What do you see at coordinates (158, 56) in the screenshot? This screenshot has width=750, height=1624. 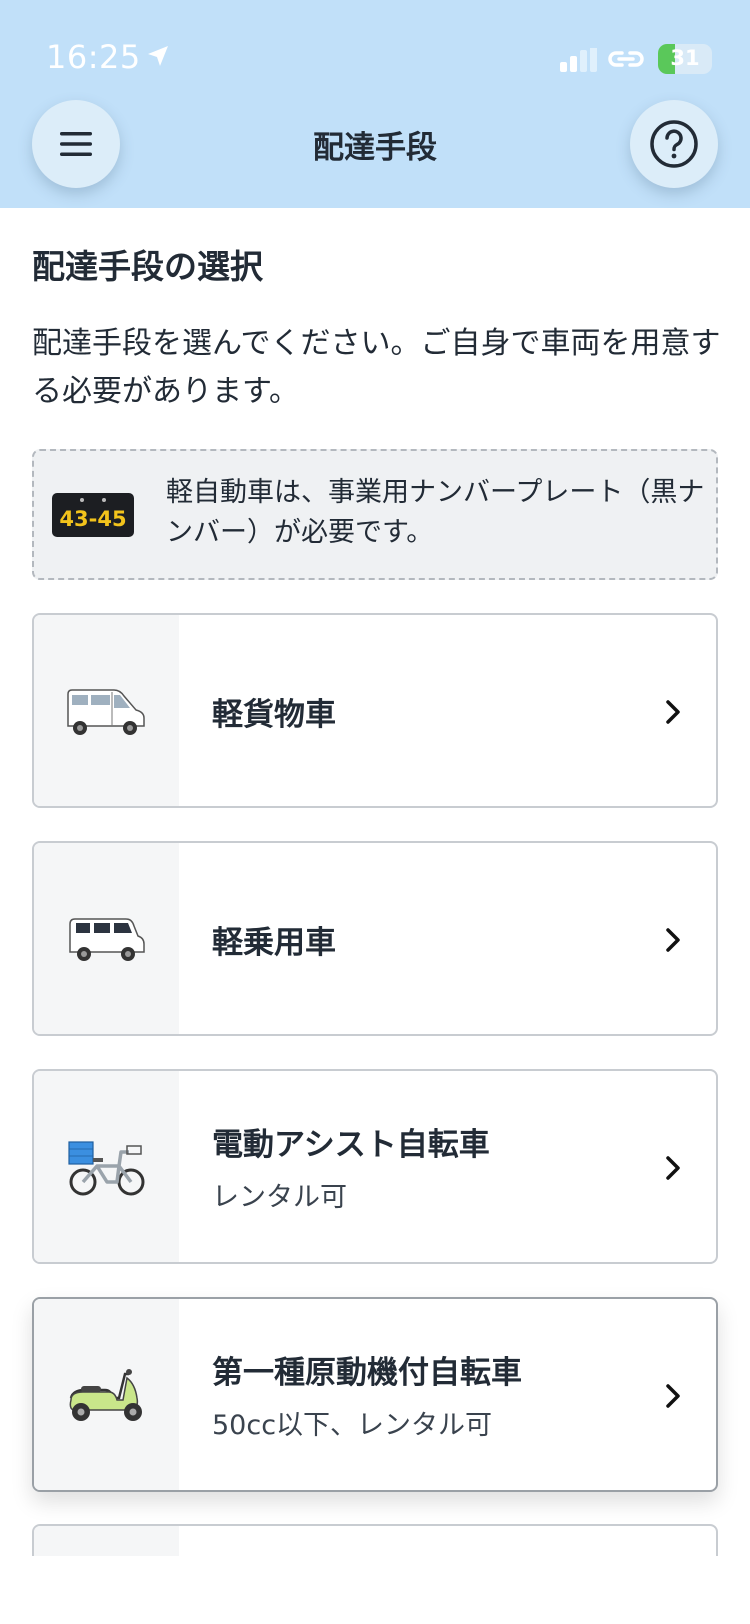 I see `location-arrow-icon` at bounding box center [158, 56].